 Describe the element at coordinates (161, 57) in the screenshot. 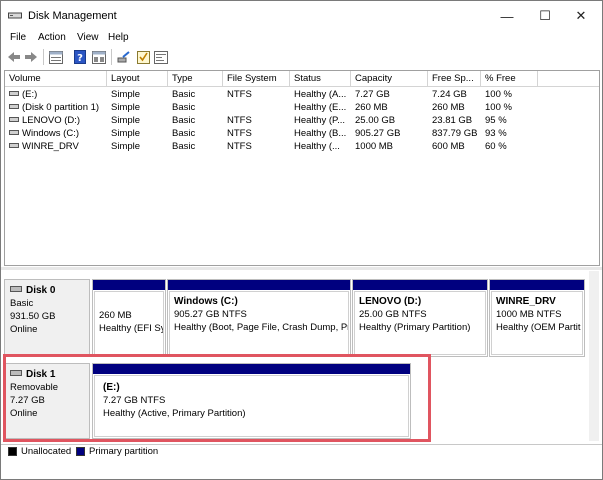

I see `settings-icon` at that location.